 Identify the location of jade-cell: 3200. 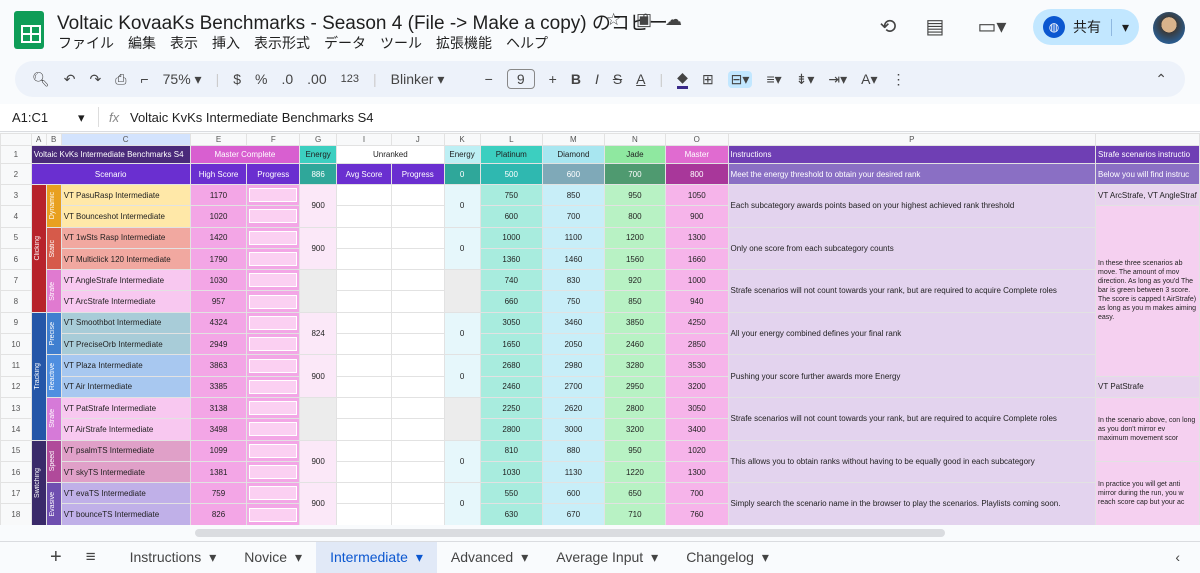
(635, 429).